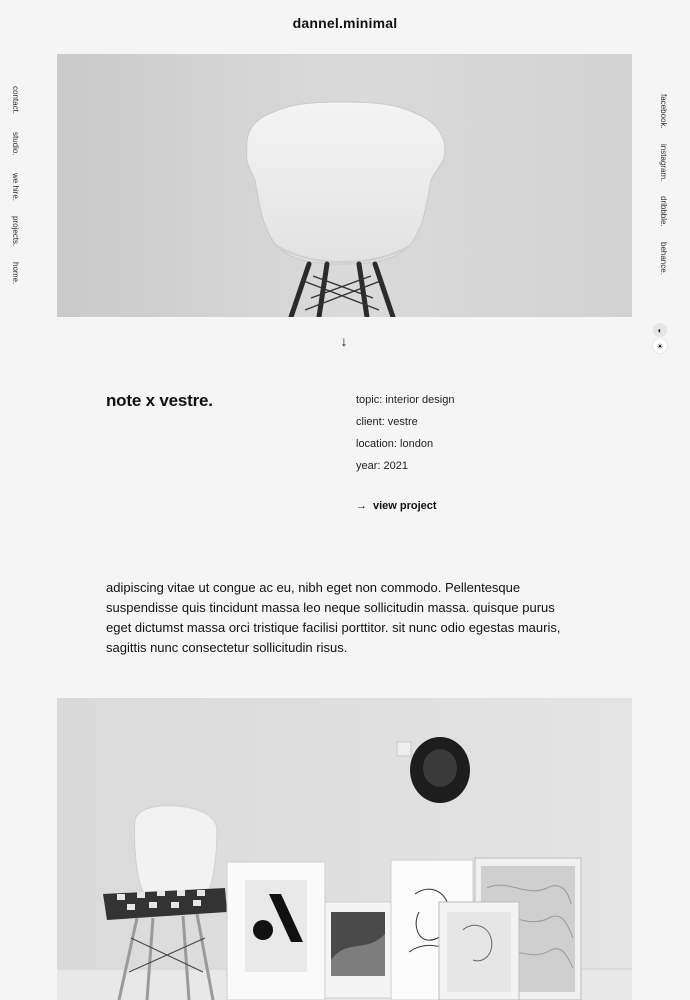 The height and width of the screenshot is (1000, 690). I want to click on social-facebook-link: facebook., so click(663, 111).